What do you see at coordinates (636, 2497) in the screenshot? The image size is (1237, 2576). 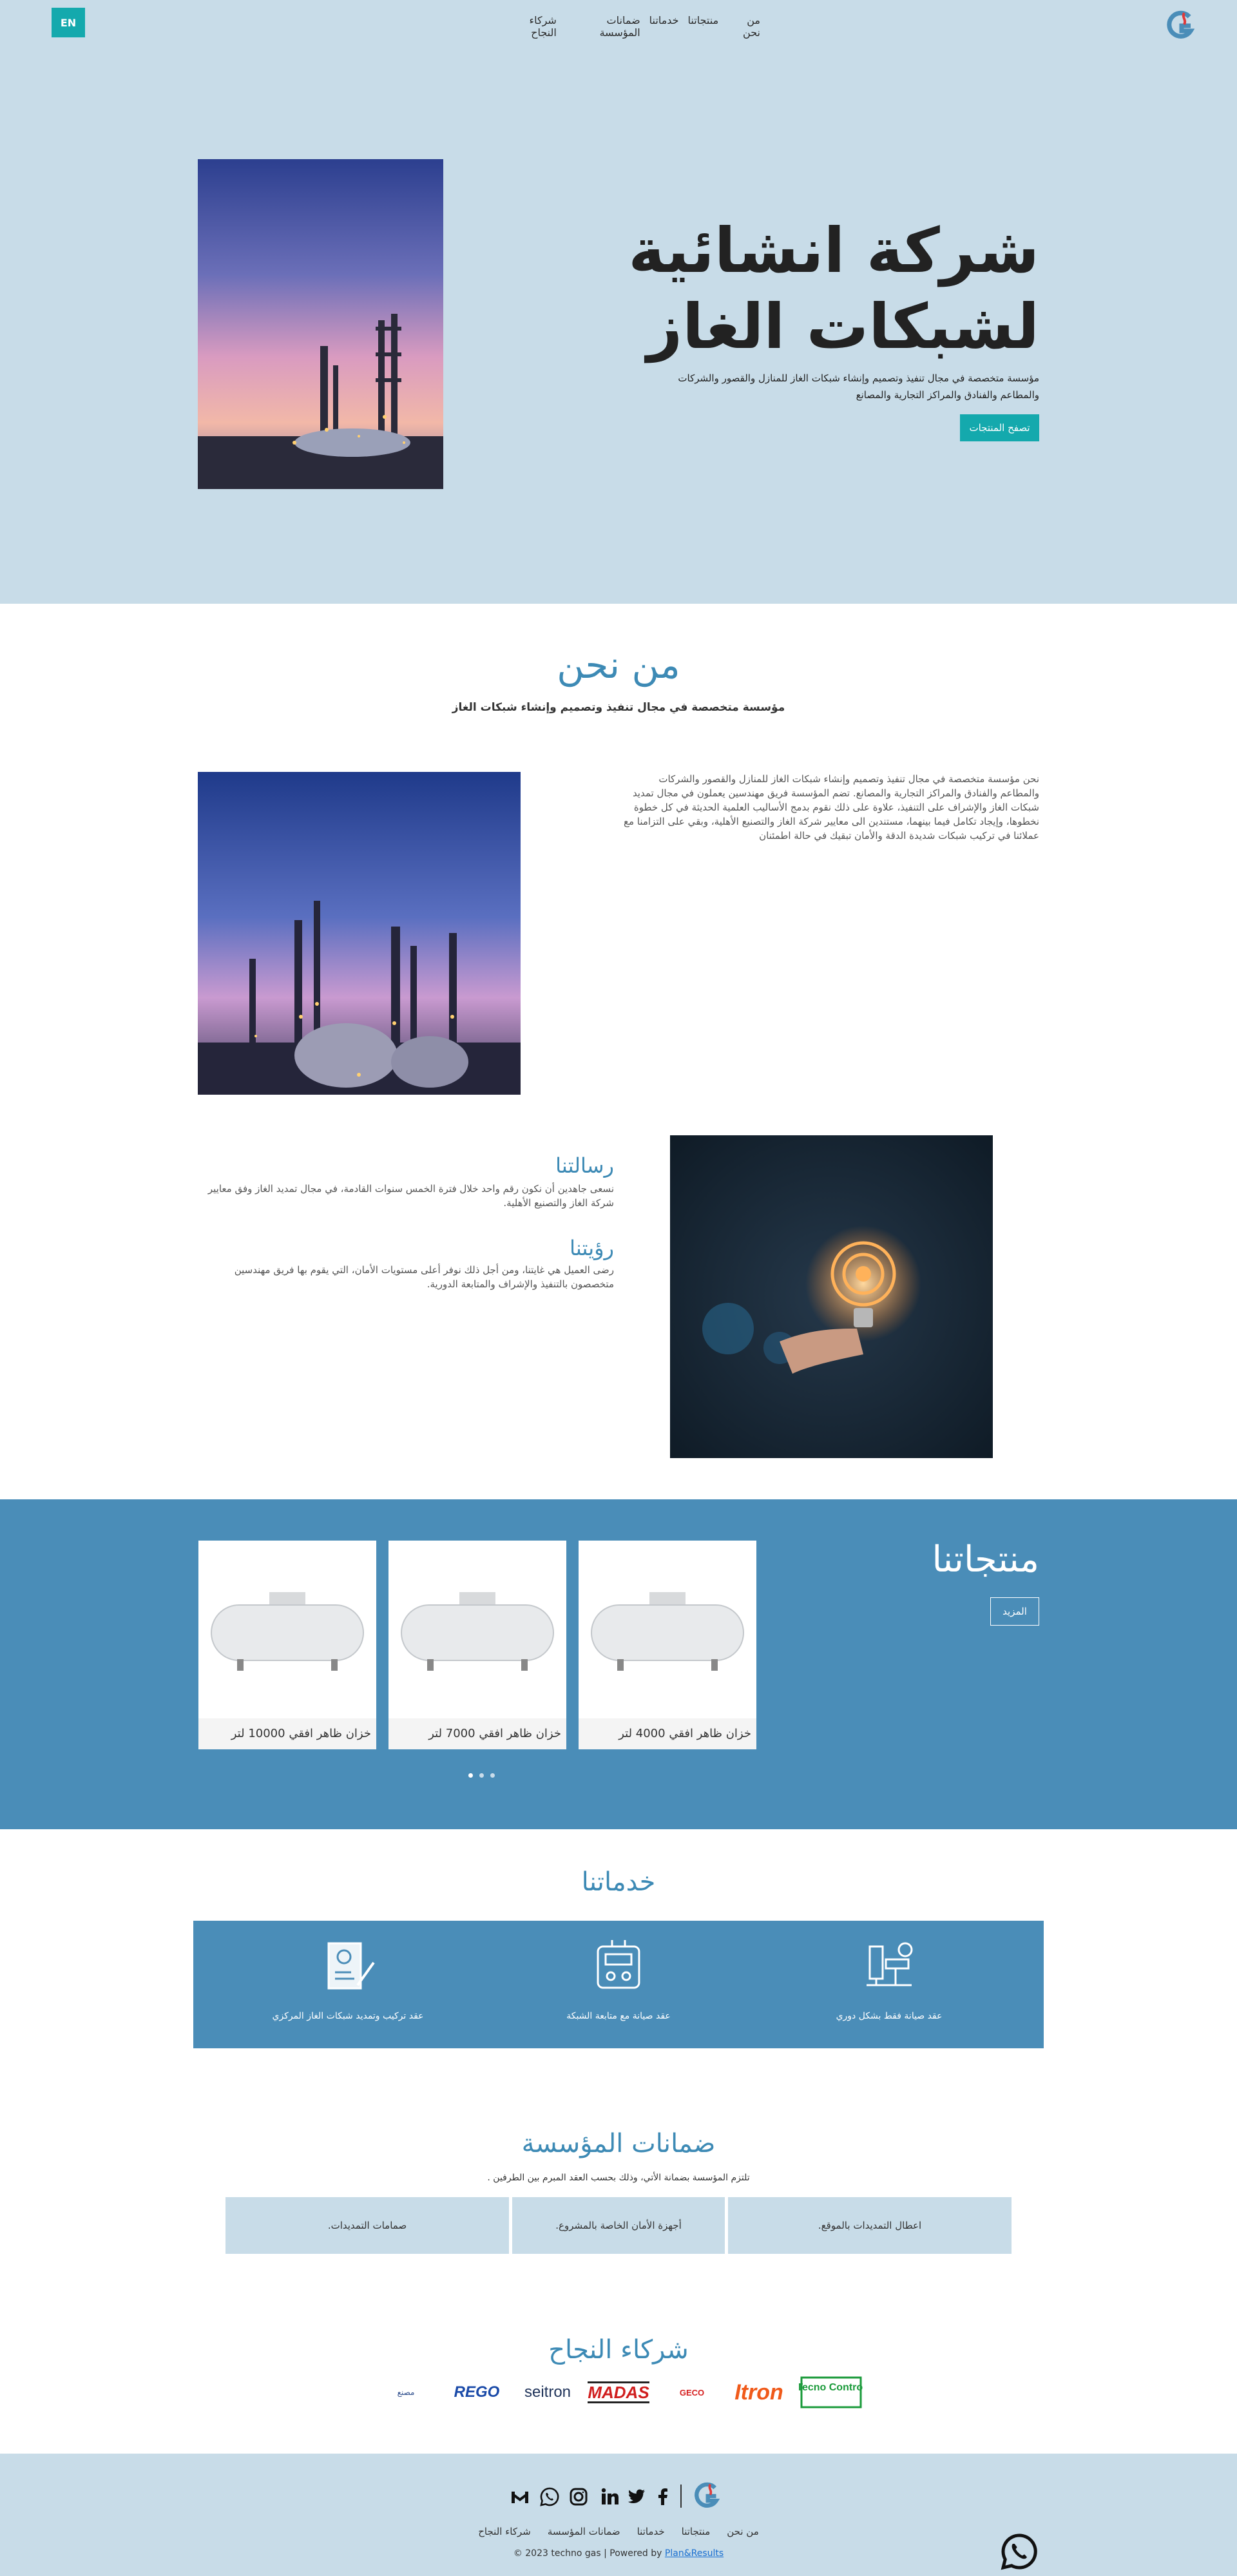 I see `twitter-icon` at bounding box center [636, 2497].